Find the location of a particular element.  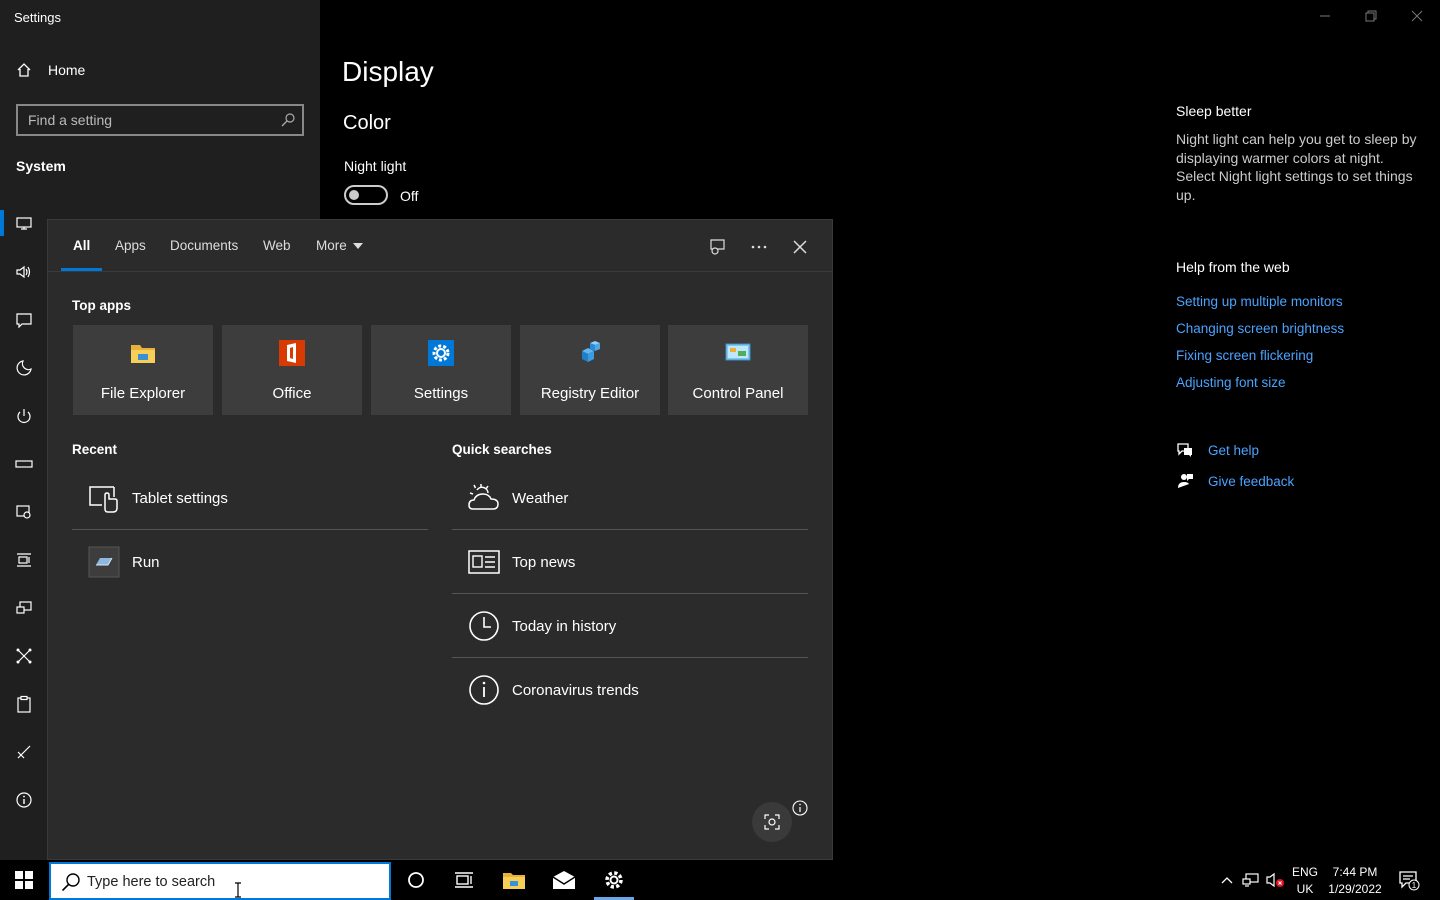

page-title: Display is located at coordinates (388, 71).